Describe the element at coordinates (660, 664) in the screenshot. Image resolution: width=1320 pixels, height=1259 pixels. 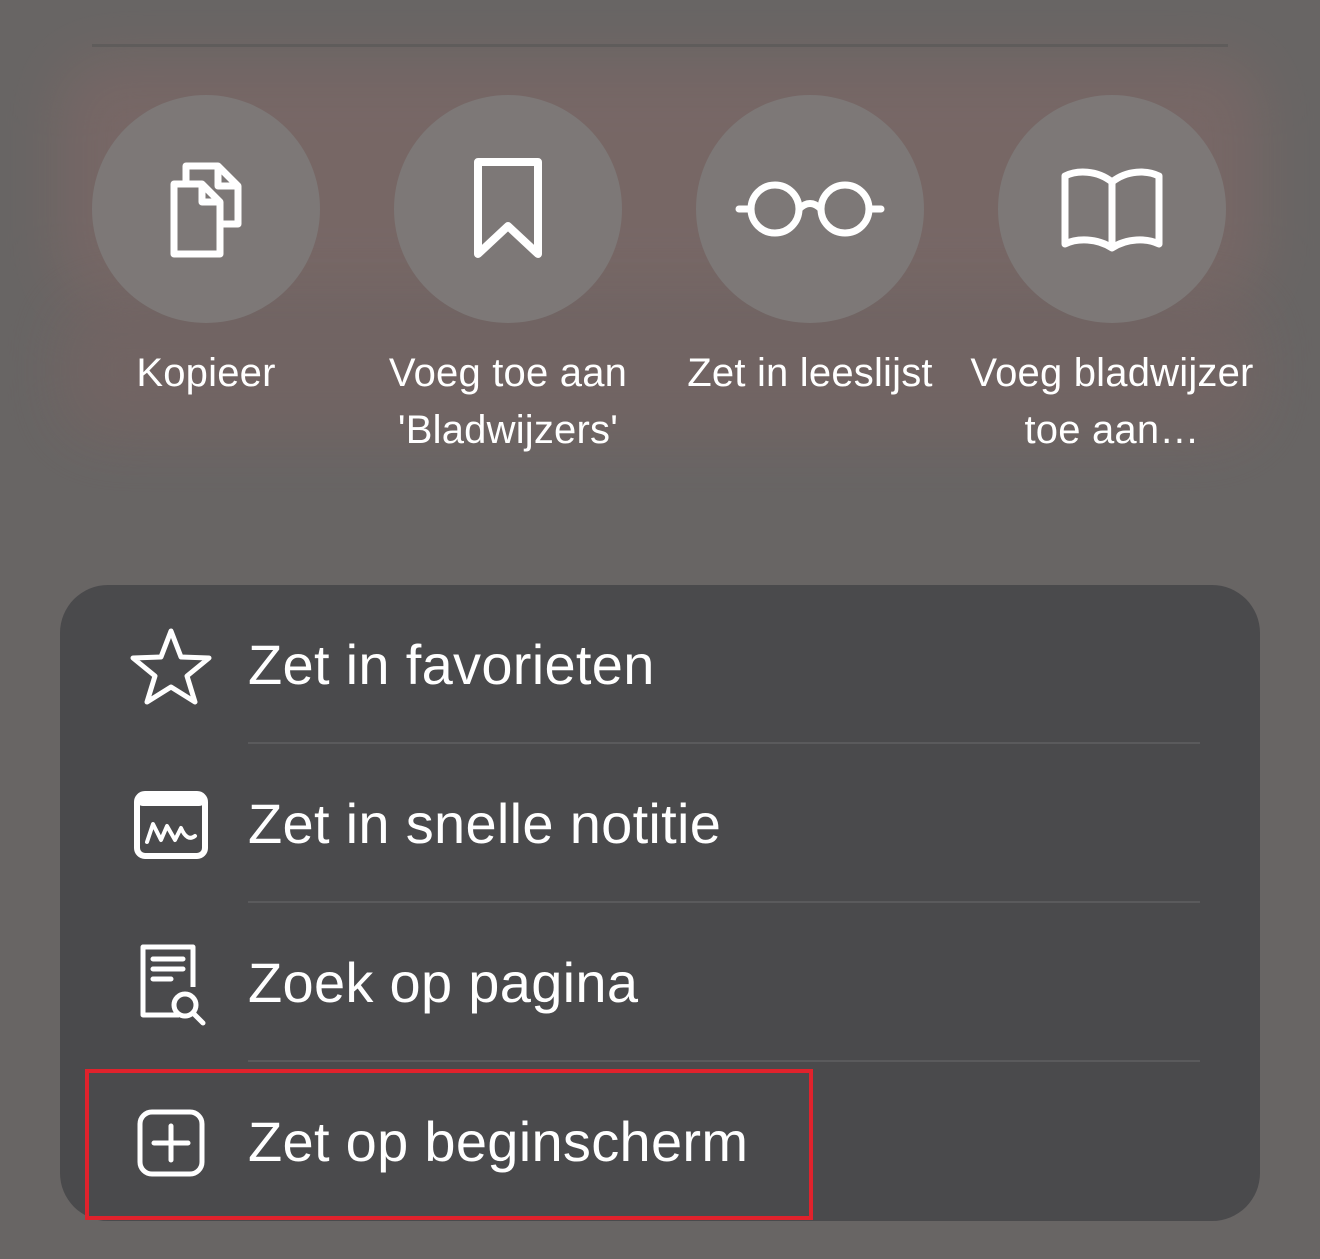
I see `menu-item-favorites: Zet in favorieten` at that location.